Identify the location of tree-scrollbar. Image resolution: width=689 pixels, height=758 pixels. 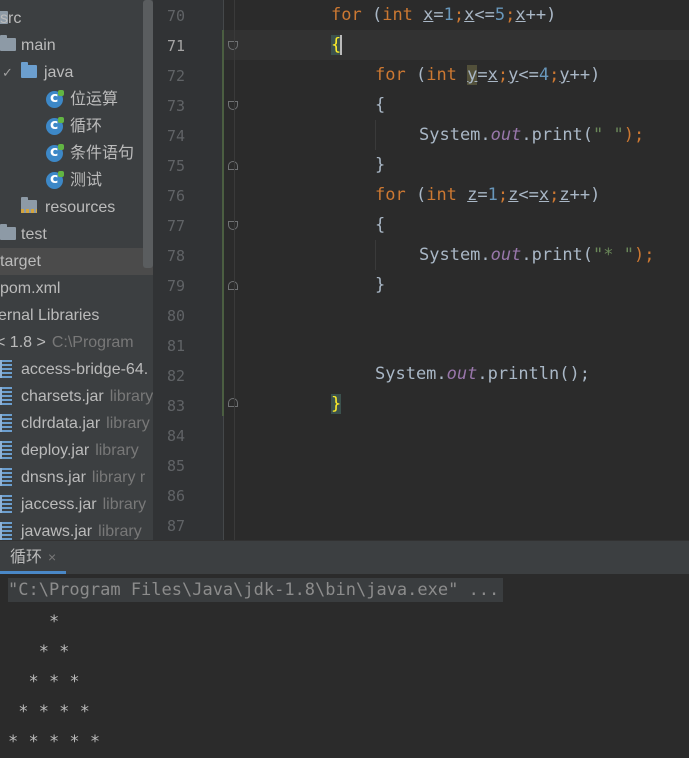
(148, 134).